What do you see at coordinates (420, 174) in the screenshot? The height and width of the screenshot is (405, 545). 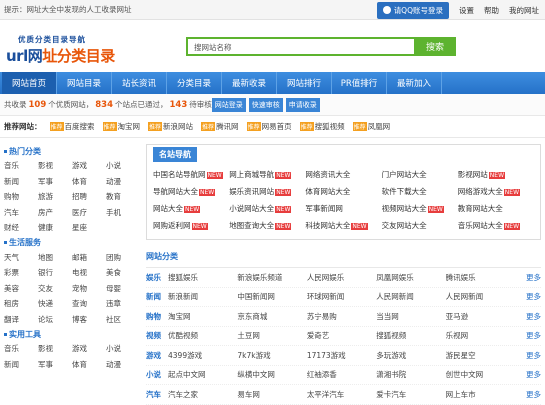 I see `famous-site-link: 门户网站大全` at bounding box center [420, 174].